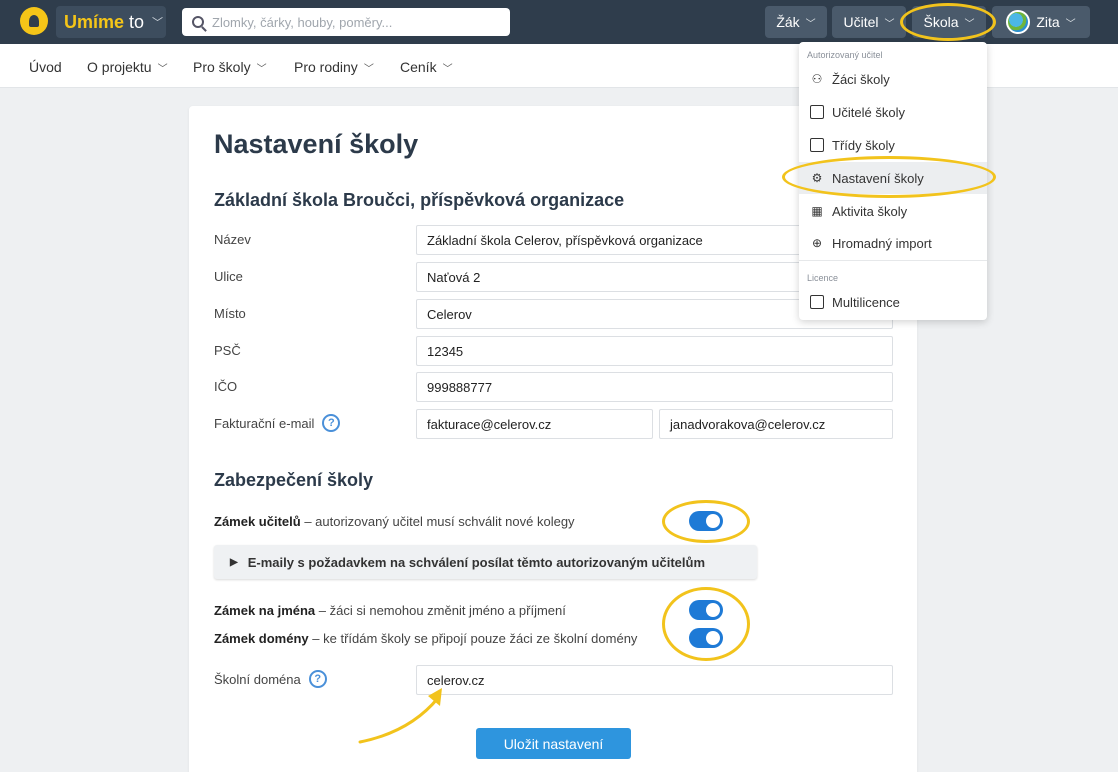 The image size is (1118, 772). Describe the element at coordinates (706, 521) in the screenshot. I see `teacher-lock-toggle` at that location.